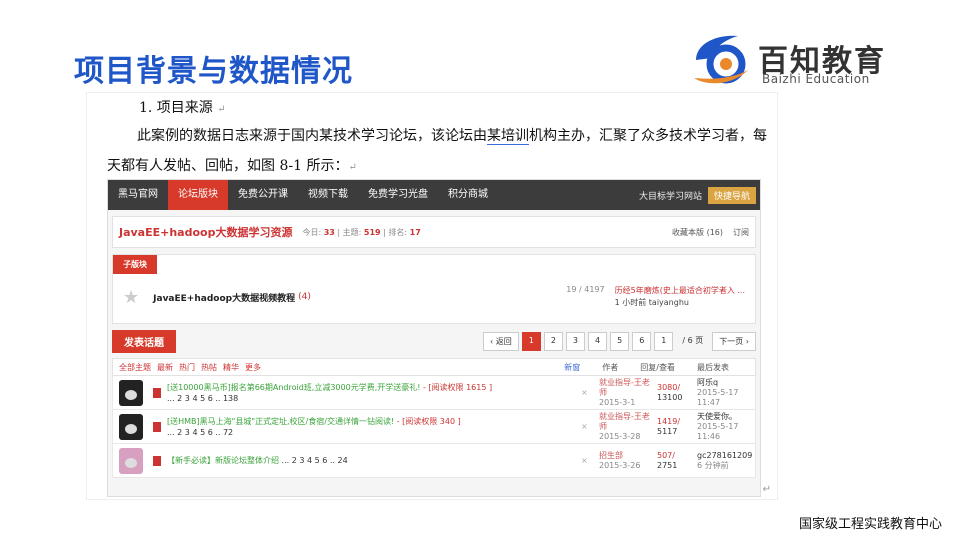 The width and height of the screenshot is (960, 540). What do you see at coordinates (693, 340) in the screenshot?
I see `pager-total: / 6 页` at bounding box center [693, 340].